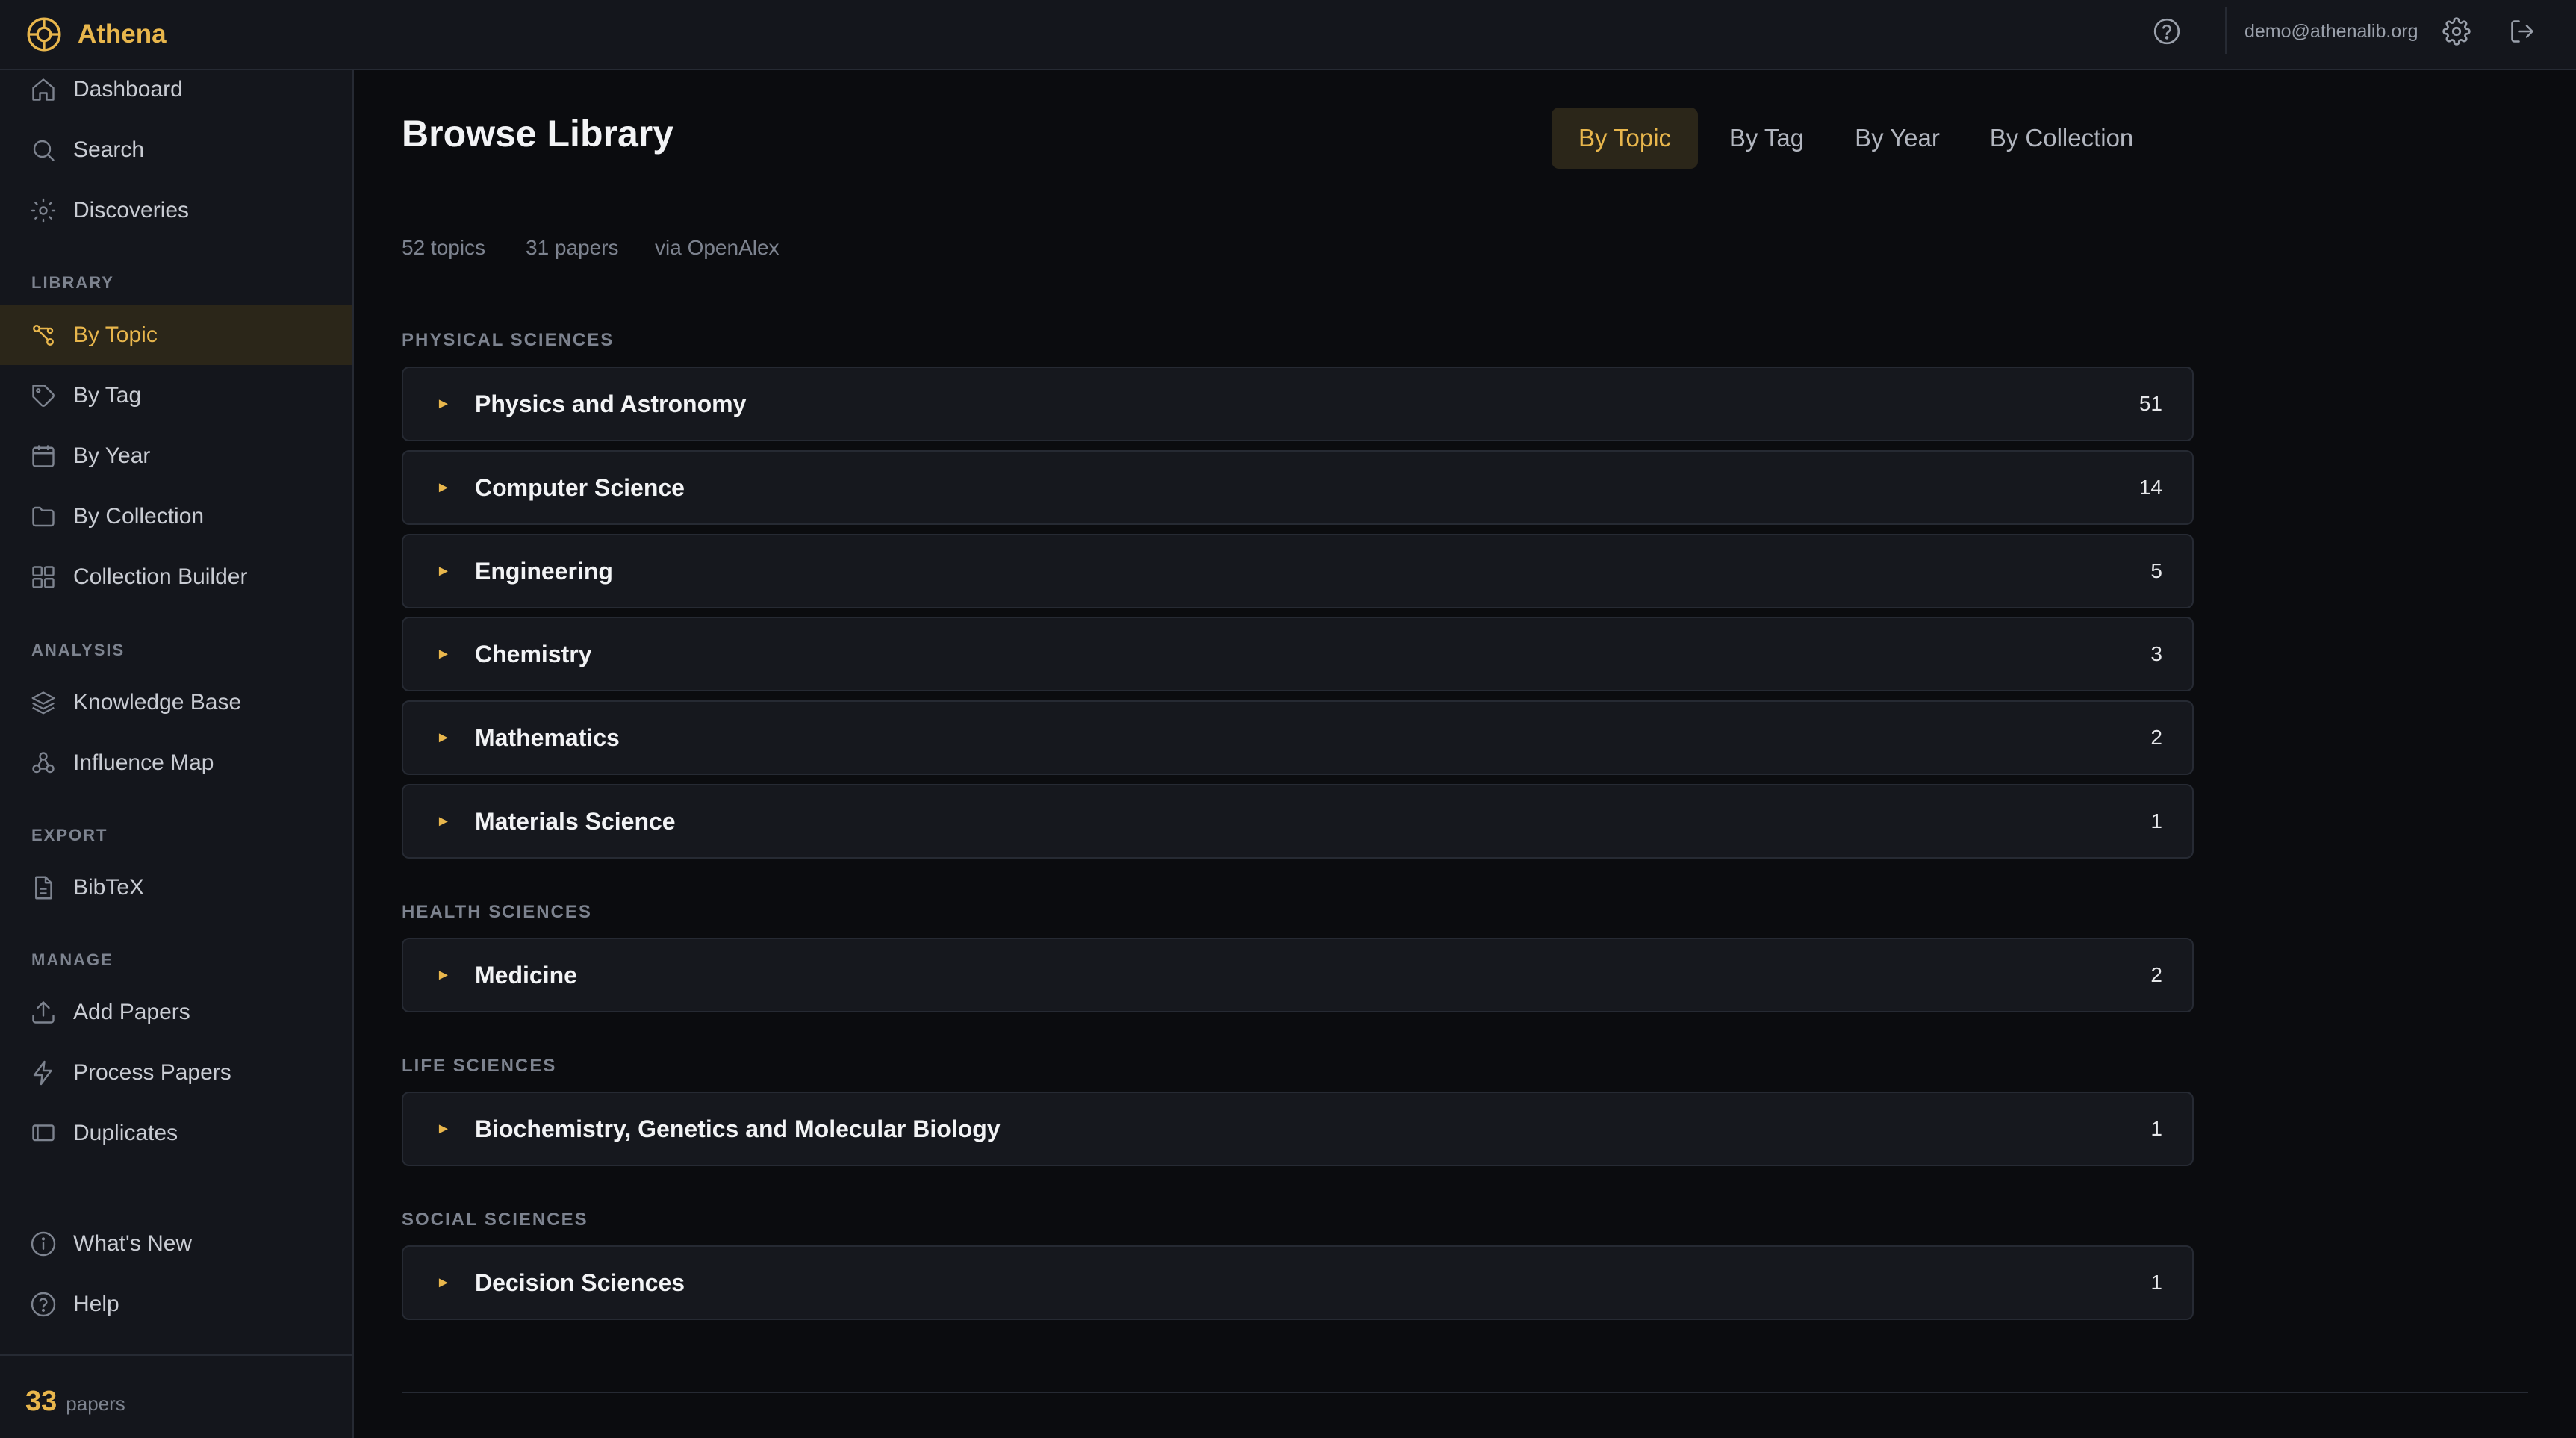 Image resolution: width=2576 pixels, height=1438 pixels. I want to click on sparkle-icon, so click(43, 211).